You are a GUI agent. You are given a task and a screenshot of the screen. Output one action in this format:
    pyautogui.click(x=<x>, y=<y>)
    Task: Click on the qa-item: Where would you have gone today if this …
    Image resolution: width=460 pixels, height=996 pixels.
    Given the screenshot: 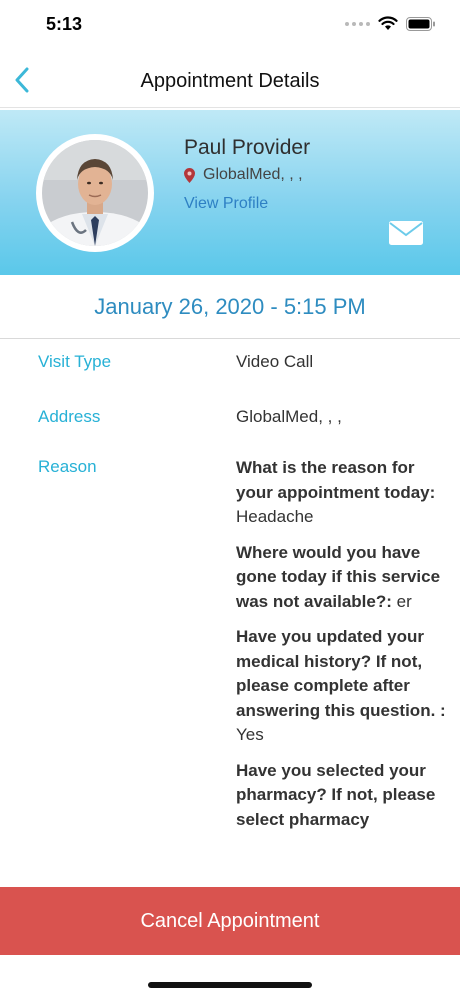 What is the action you would take?
    pyautogui.click(x=343, y=578)
    